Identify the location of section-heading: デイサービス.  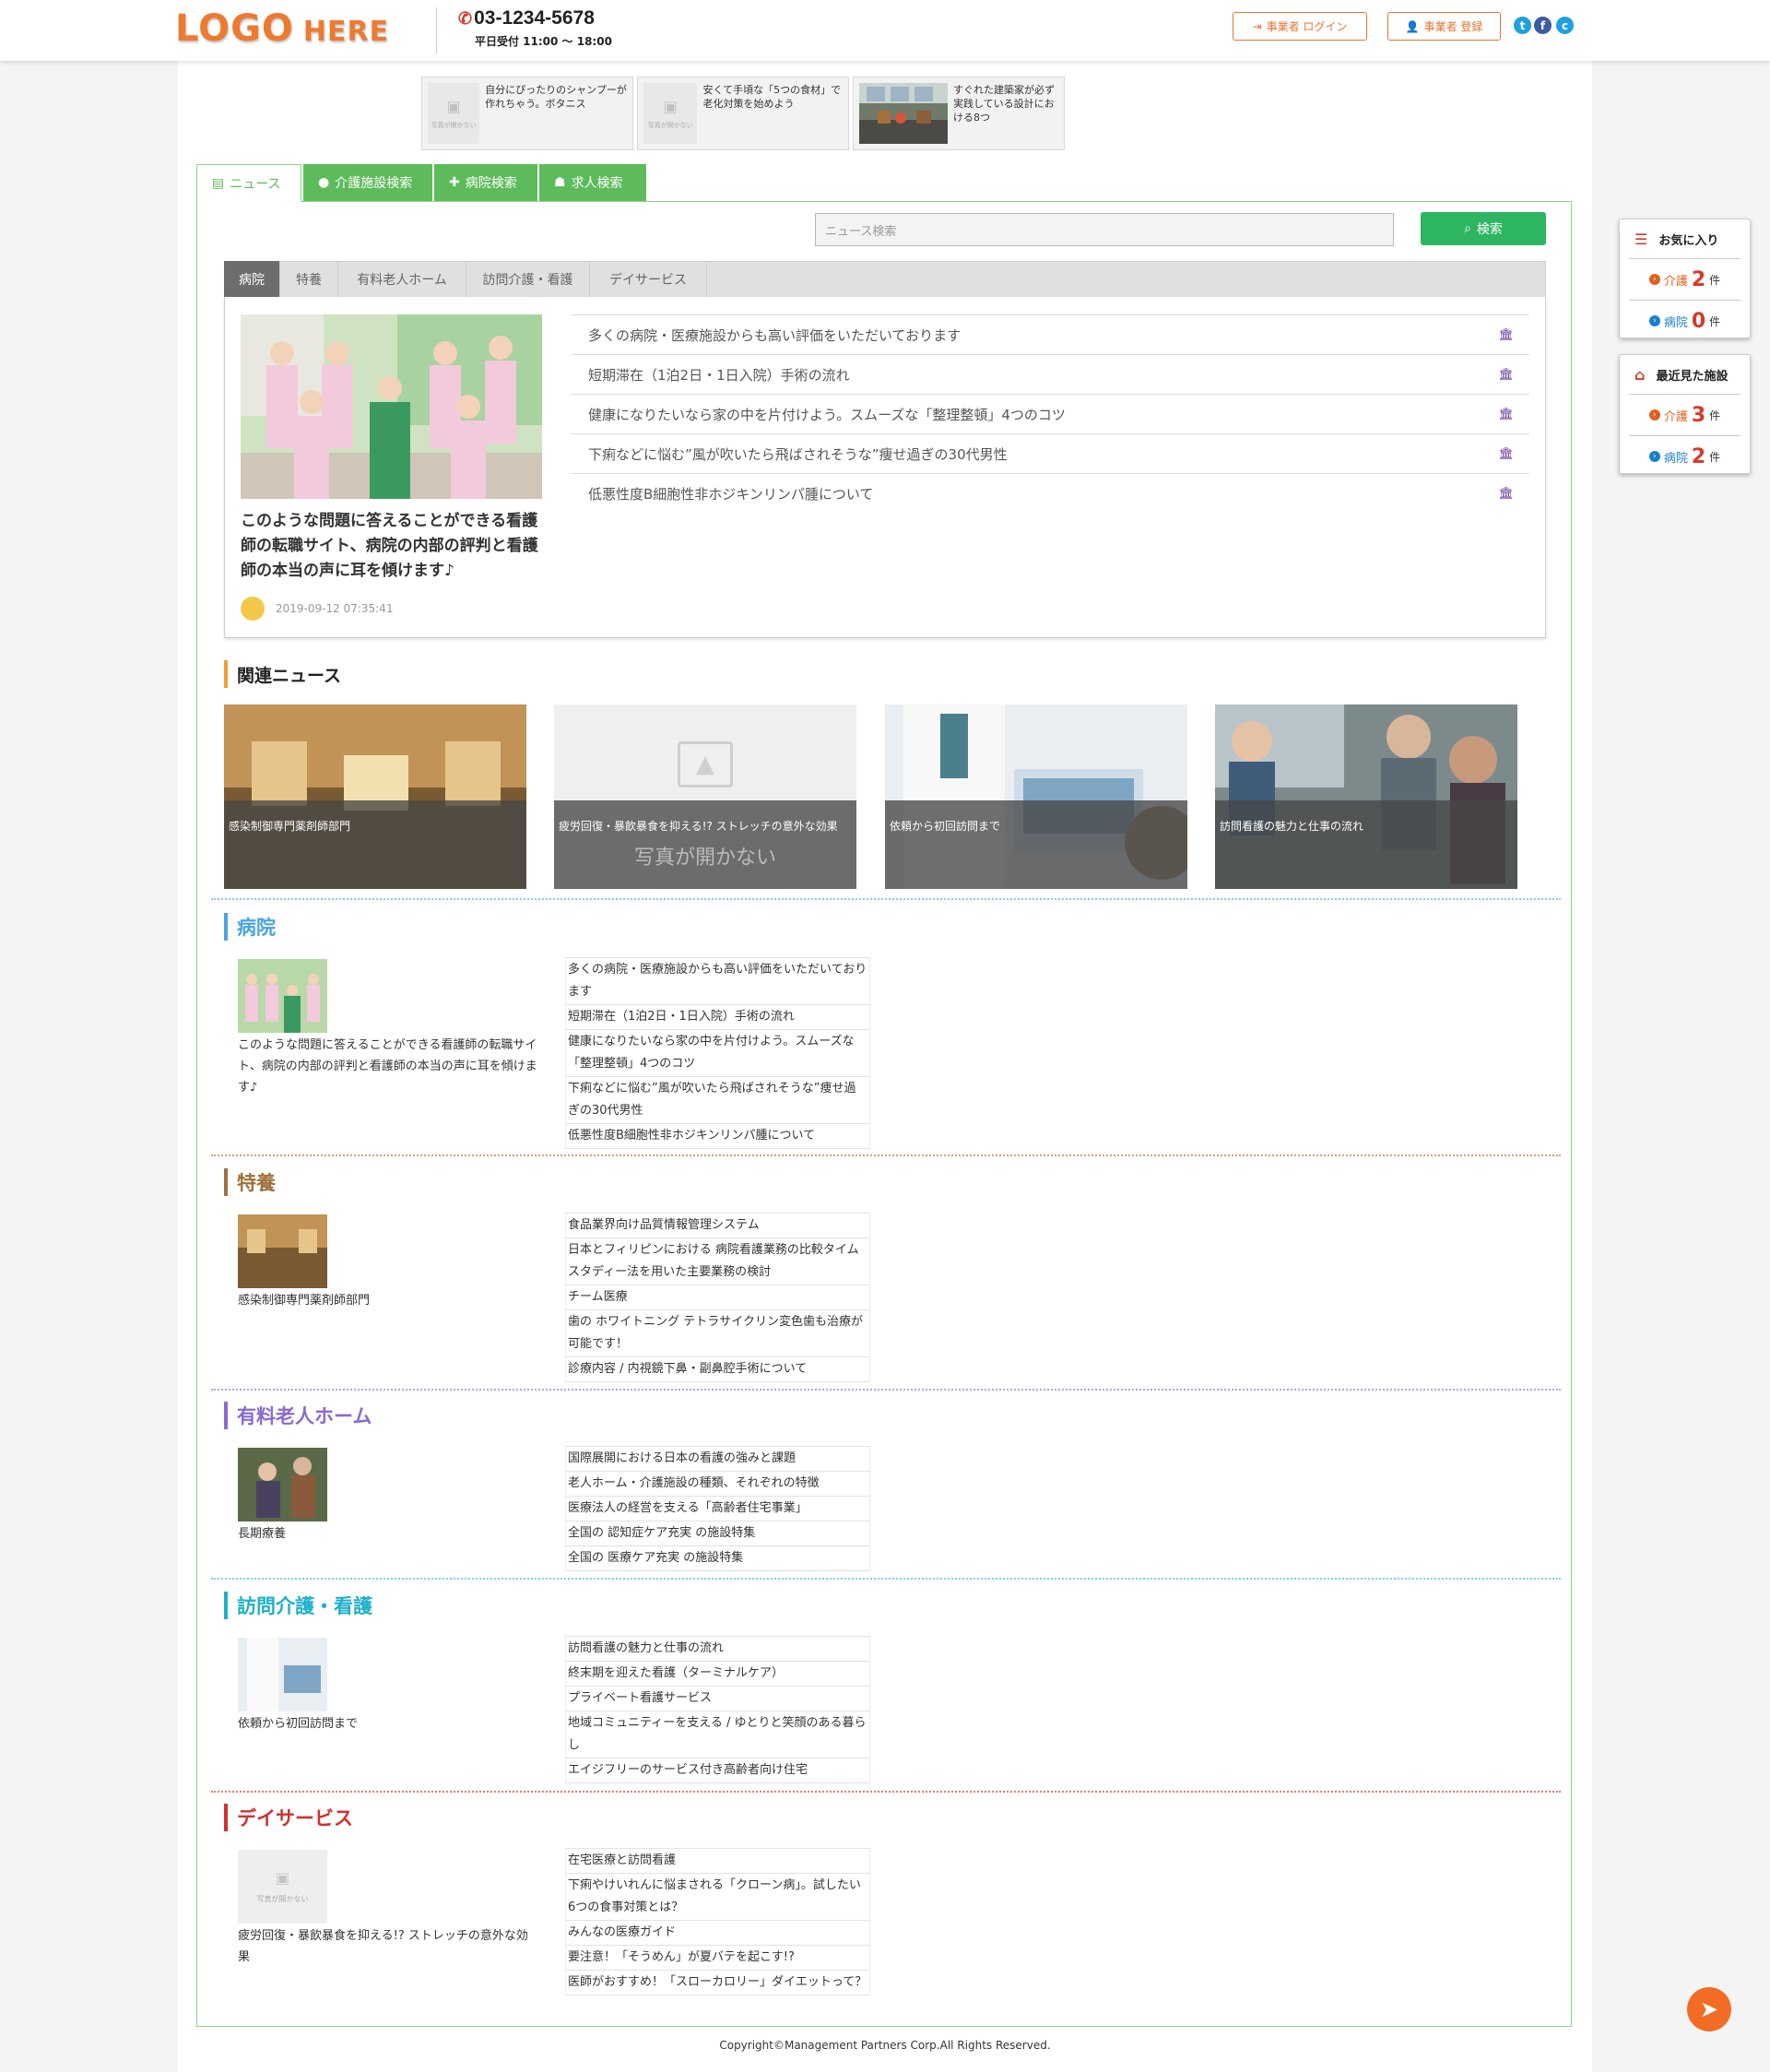
(288, 1817).